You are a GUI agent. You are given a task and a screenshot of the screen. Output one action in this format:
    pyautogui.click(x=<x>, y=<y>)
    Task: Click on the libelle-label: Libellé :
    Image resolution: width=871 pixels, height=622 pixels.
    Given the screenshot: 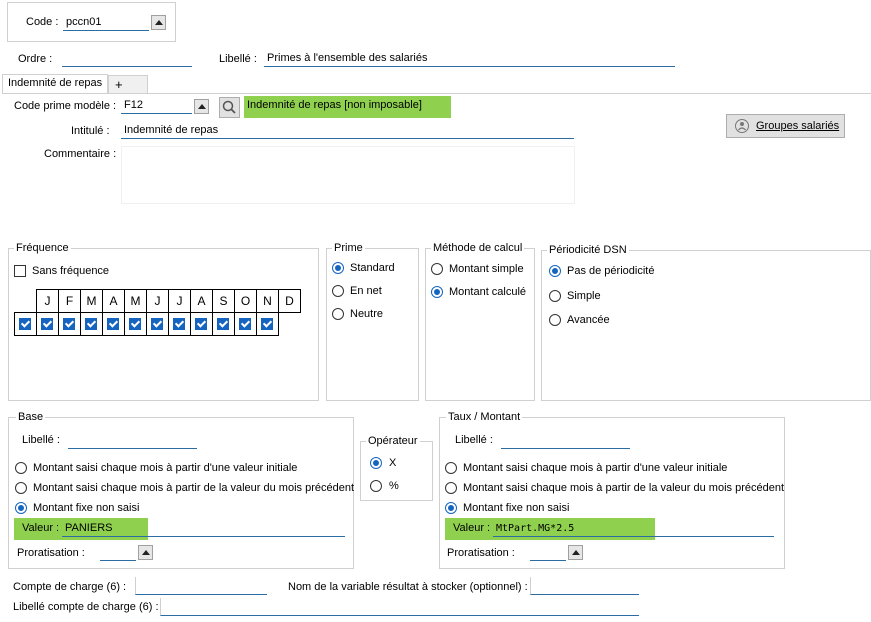 What is the action you would take?
    pyautogui.click(x=238, y=59)
    